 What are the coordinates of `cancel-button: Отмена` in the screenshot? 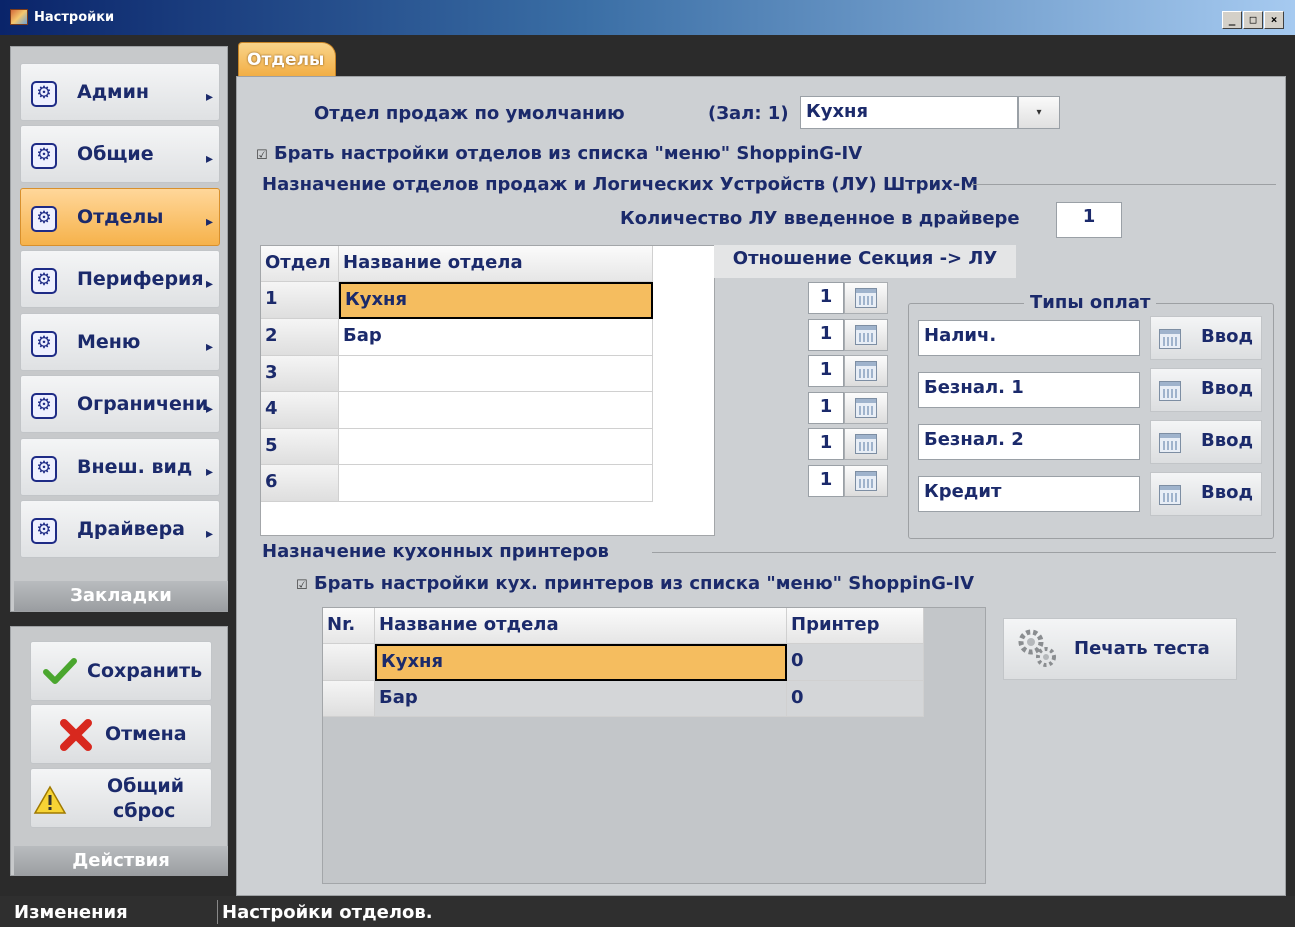 It's located at (121, 734).